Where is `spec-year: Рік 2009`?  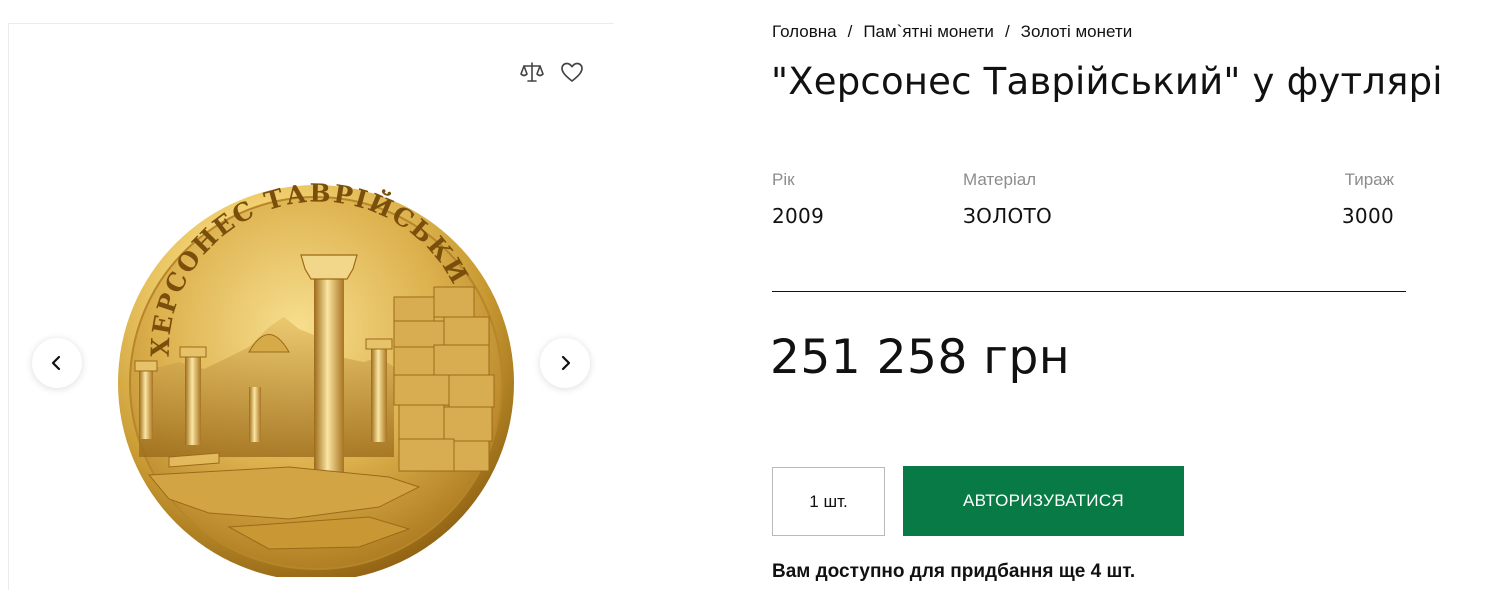 spec-year: Рік 2009 is located at coordinates (798, 199).